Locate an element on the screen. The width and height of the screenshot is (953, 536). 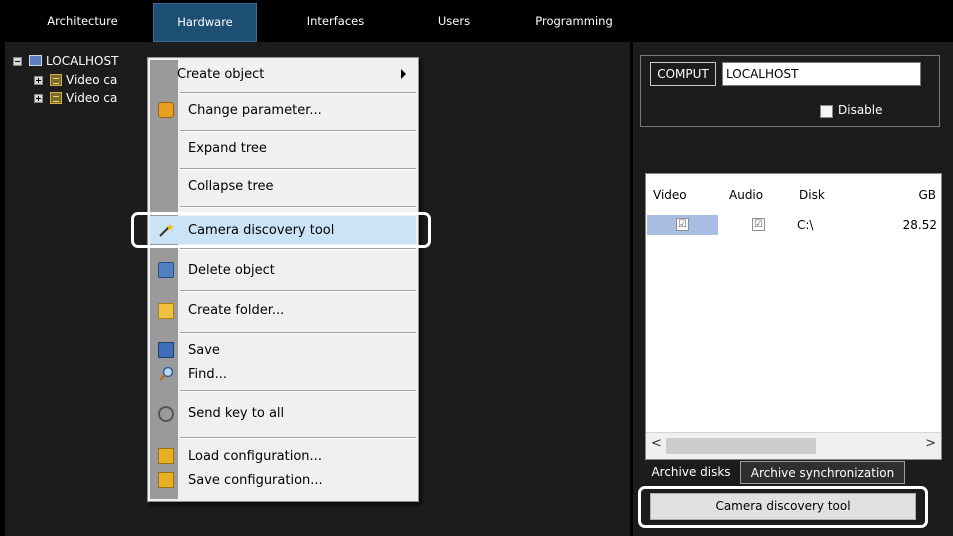
scroll-right-icon: > is located at coordinates (930, 443).